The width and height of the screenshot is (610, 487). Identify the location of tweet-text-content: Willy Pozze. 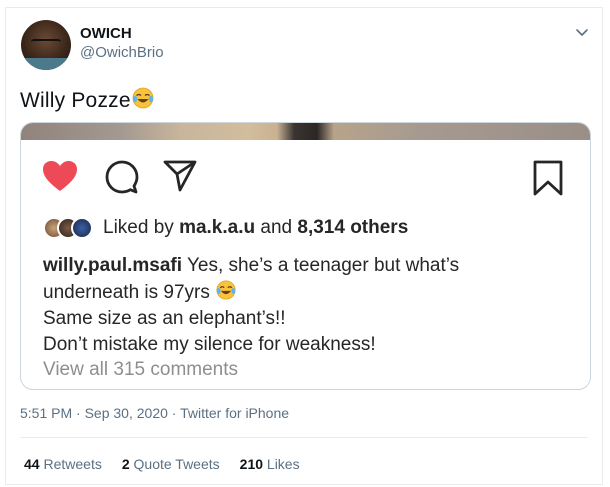
(75, 100).